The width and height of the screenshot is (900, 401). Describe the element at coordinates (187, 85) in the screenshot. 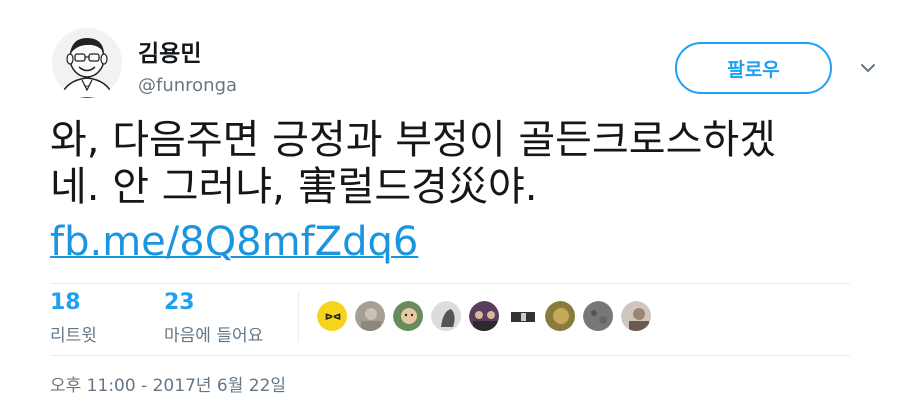

I see `author-handle: @funronga` at that location.